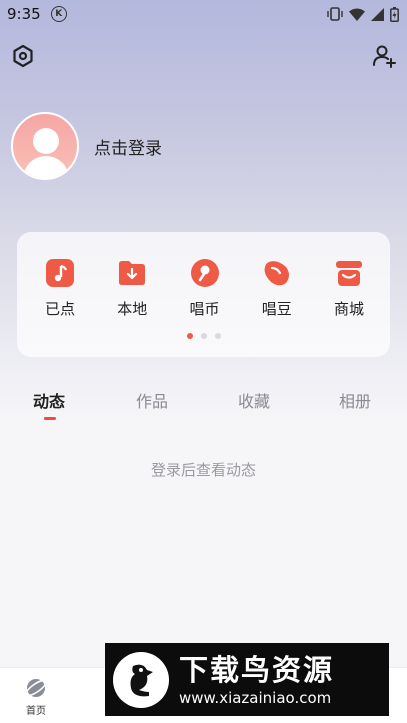 This screenshot has width=407, height=723. Describe the element at coordinates (128, 146) in the screenshot. I see `login-prompt: 点击登录` at that location.